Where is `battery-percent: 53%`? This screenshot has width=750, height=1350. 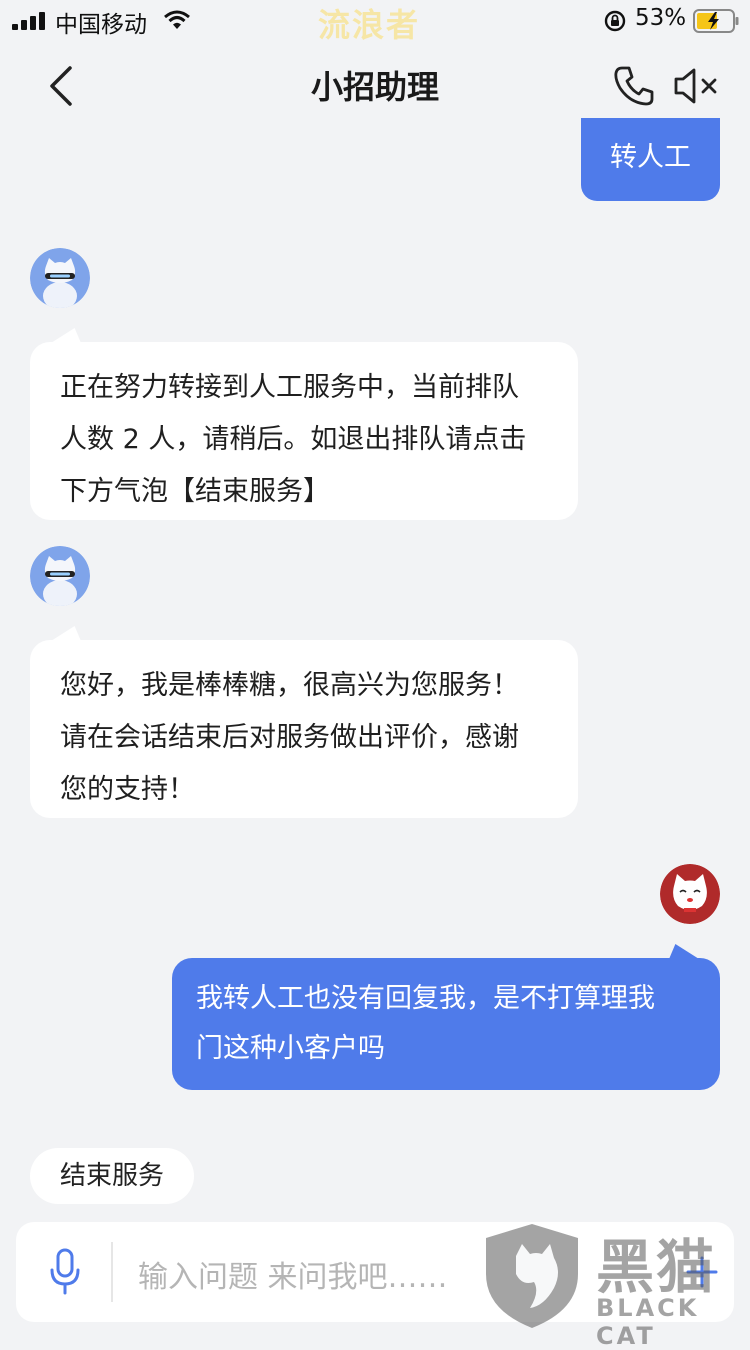 battery-percent: 53% is located at coordinates (661, 18).